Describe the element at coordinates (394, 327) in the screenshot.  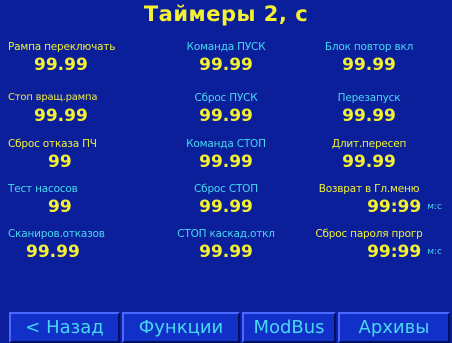
I see `archives-button: Архивы` at that location.